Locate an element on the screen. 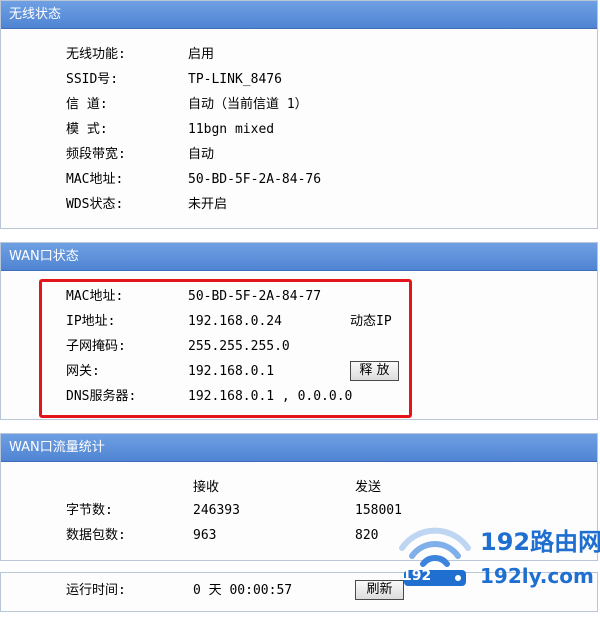 The width and height of the screenshot is (600, 623). row-label: SSID号: is located at coordinates (92, 79).